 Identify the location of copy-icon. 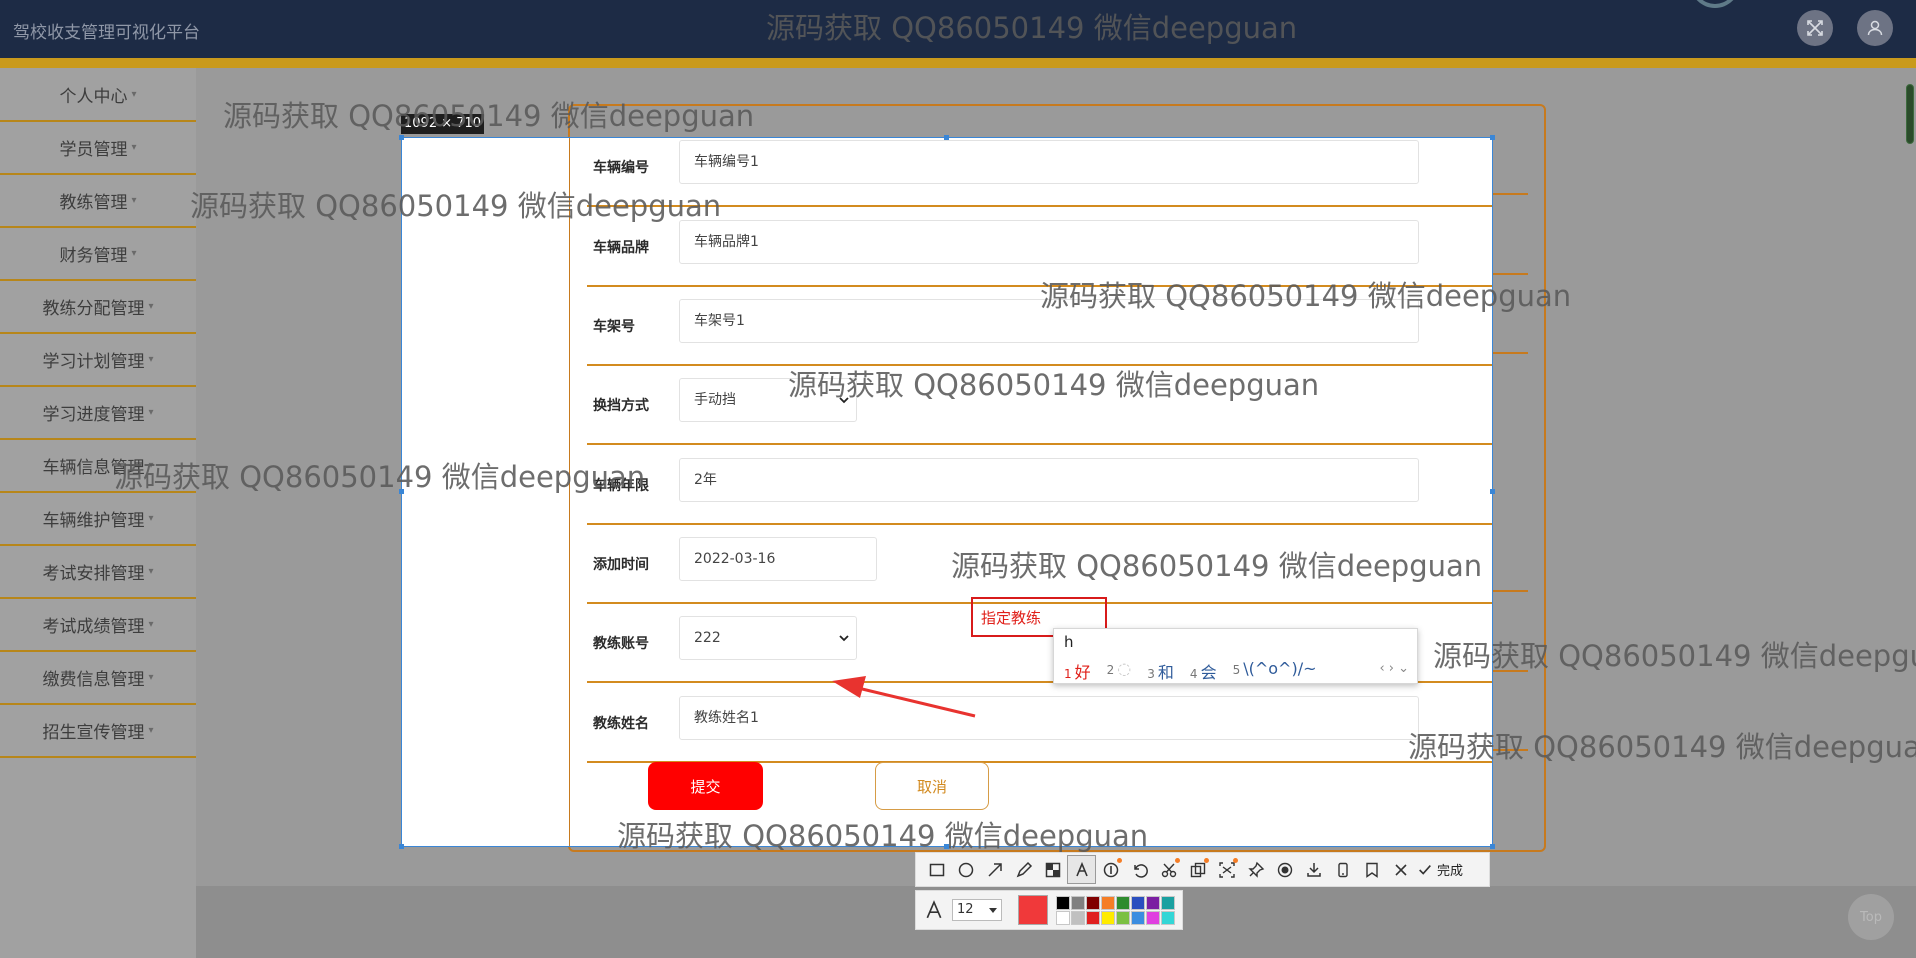
(1197, 869).